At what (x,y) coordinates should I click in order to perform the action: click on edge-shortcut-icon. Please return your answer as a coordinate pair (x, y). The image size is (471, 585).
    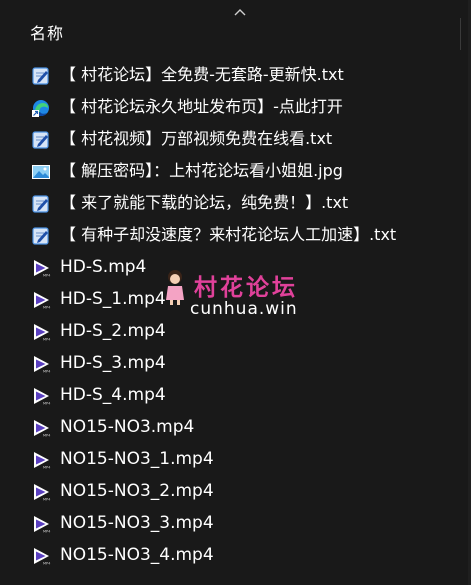
    Looking at the image, I should click on (40, 108).